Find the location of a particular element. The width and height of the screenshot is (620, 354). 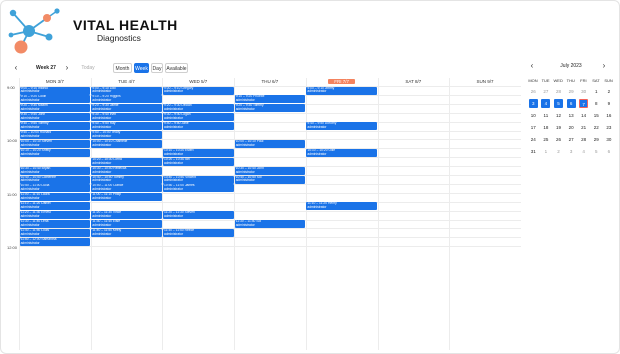

appointment-event: 9:20 – 9:30 Declan administrator is located at coordinates (198, 108).